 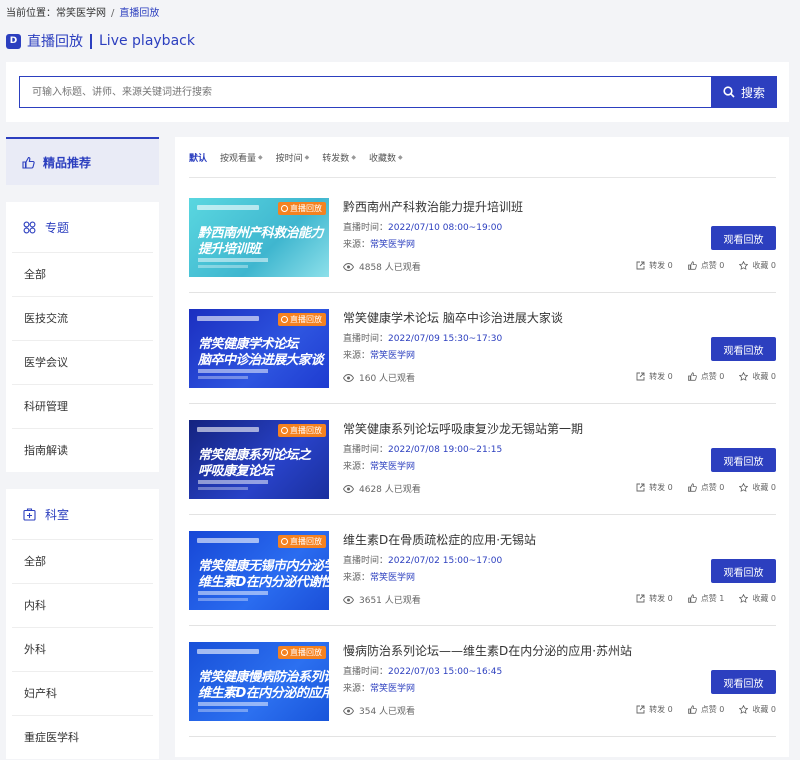 What do you see at coordinates (82, 274) in the screenshot?
I see `sidebar-item-topic-all: 全部` at bounding box center [82, 274].